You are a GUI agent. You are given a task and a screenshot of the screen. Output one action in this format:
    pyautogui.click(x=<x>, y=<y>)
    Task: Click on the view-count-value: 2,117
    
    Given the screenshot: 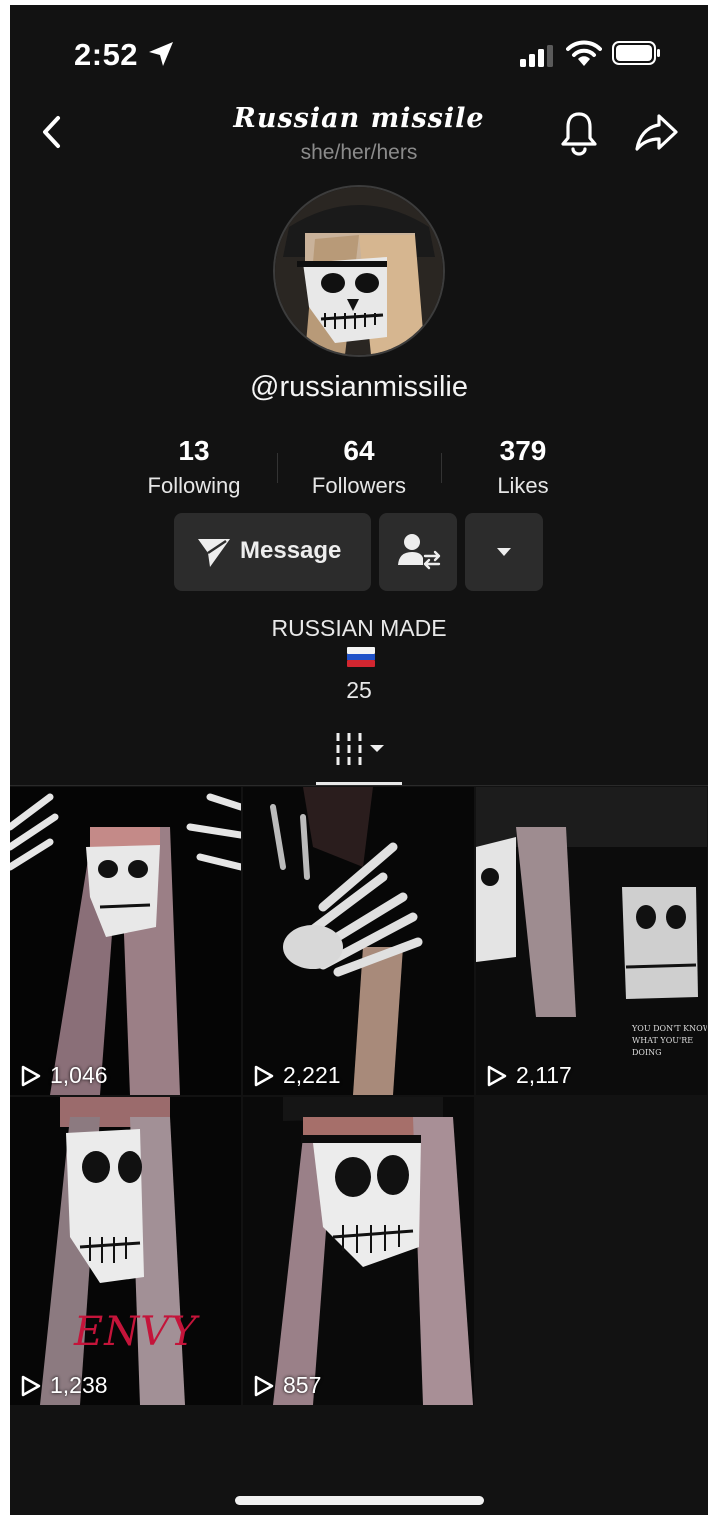 What is the action you would take?
    pyautogui.click(x=544, y=1075)
    